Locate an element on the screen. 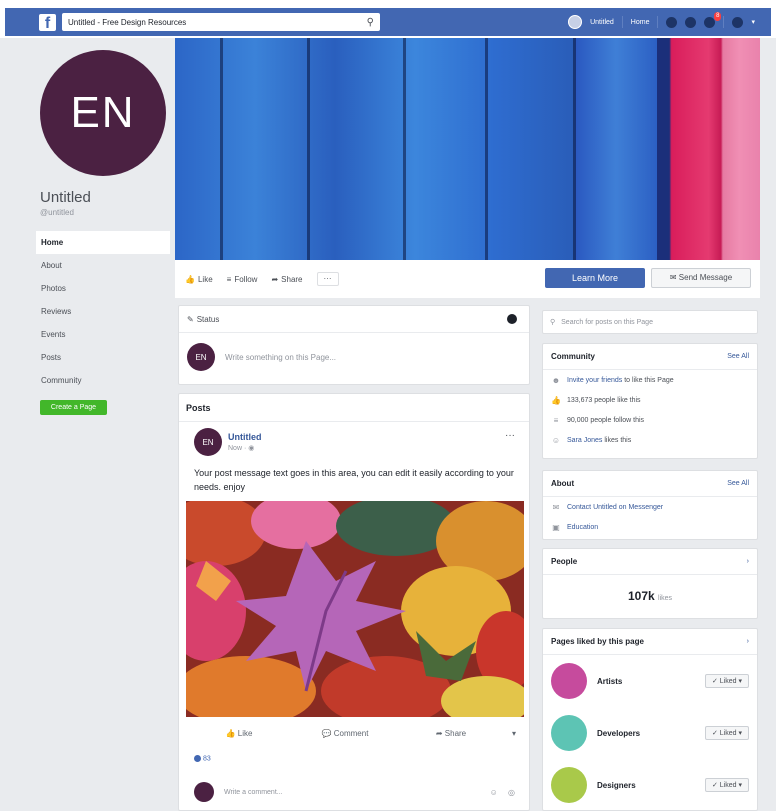  user-avatar is located at coordinates (575, 22).